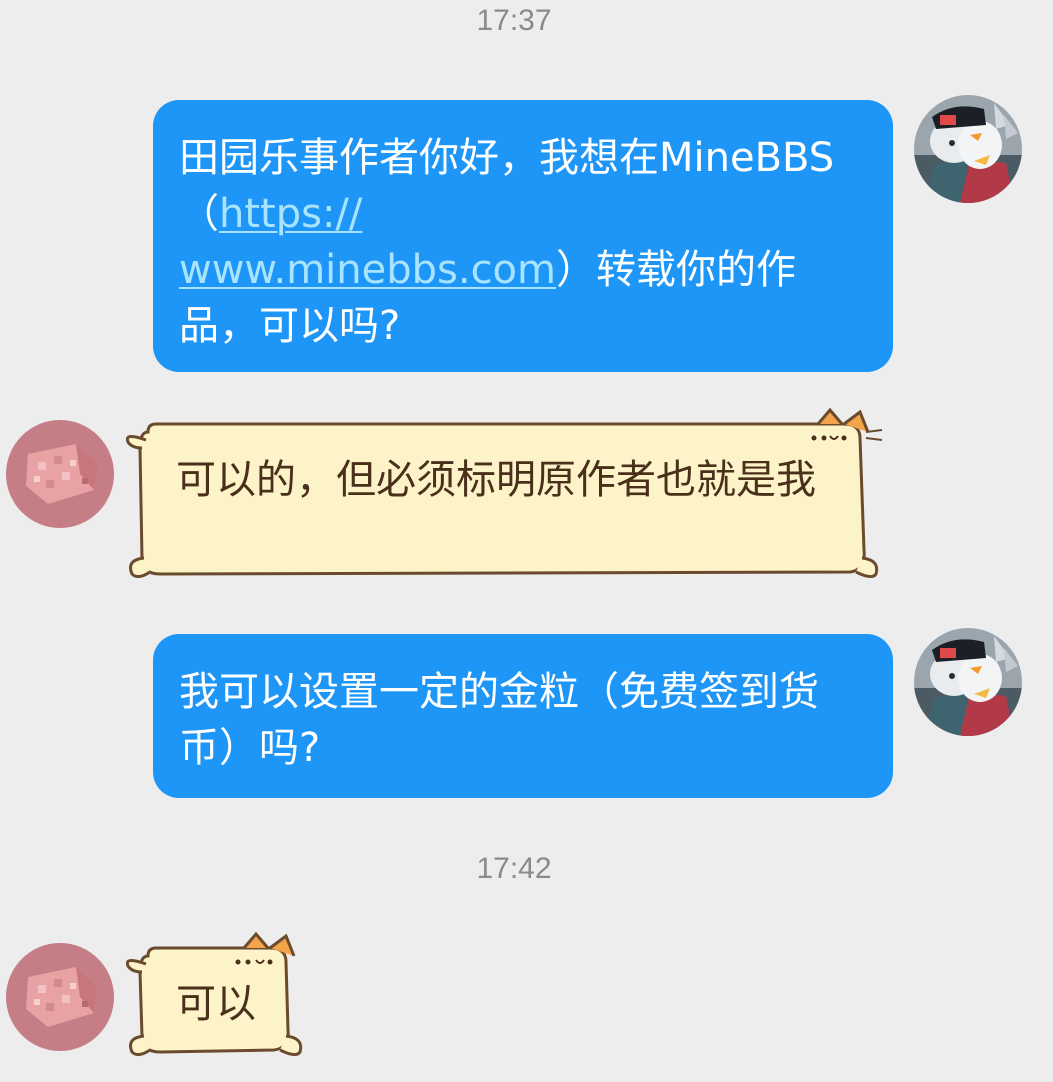 Image resolution: width=1053 pixels, height=1082 pixels. I want to click on outgoing-message-bubble: 我可以设置一定的金粒（免费签到货币）吗?, so click(523, 716).